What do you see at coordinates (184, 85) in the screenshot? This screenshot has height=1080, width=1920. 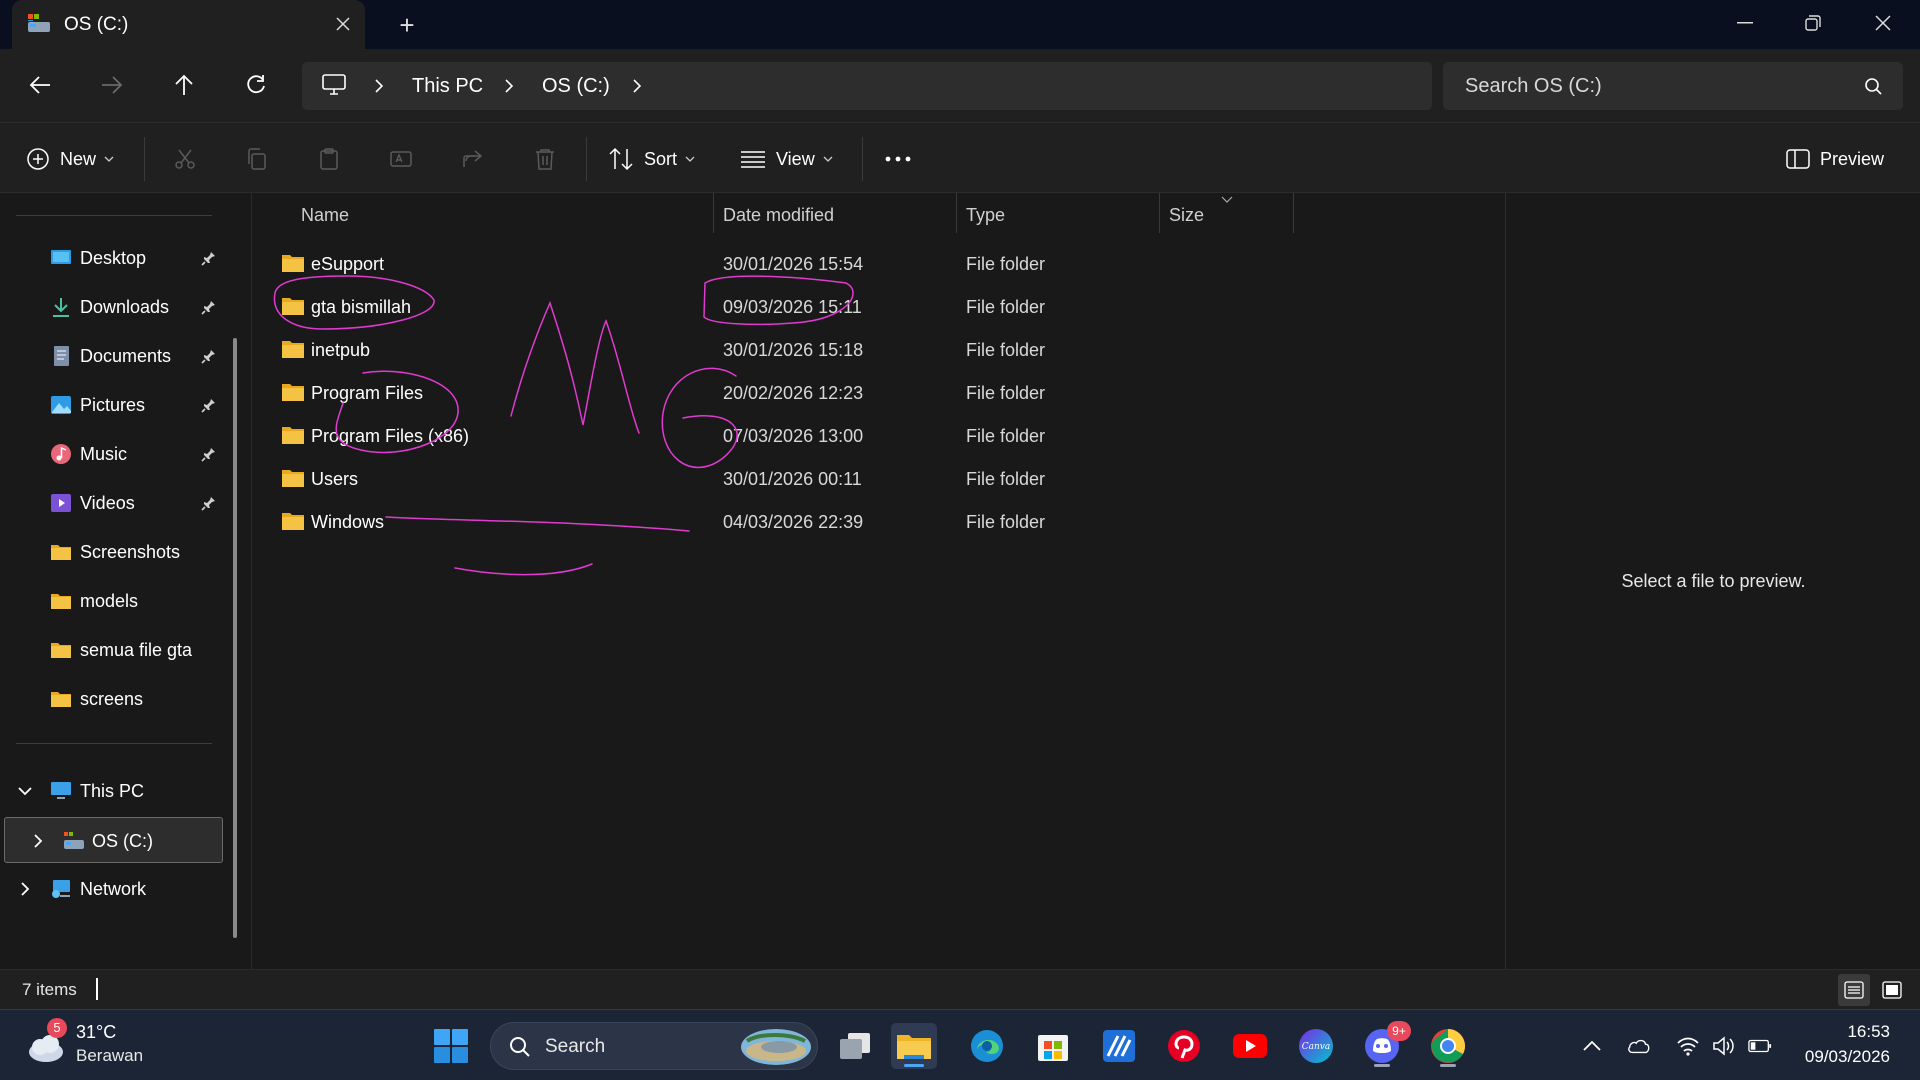 I see `up-button` at bounding box center [184, 85].